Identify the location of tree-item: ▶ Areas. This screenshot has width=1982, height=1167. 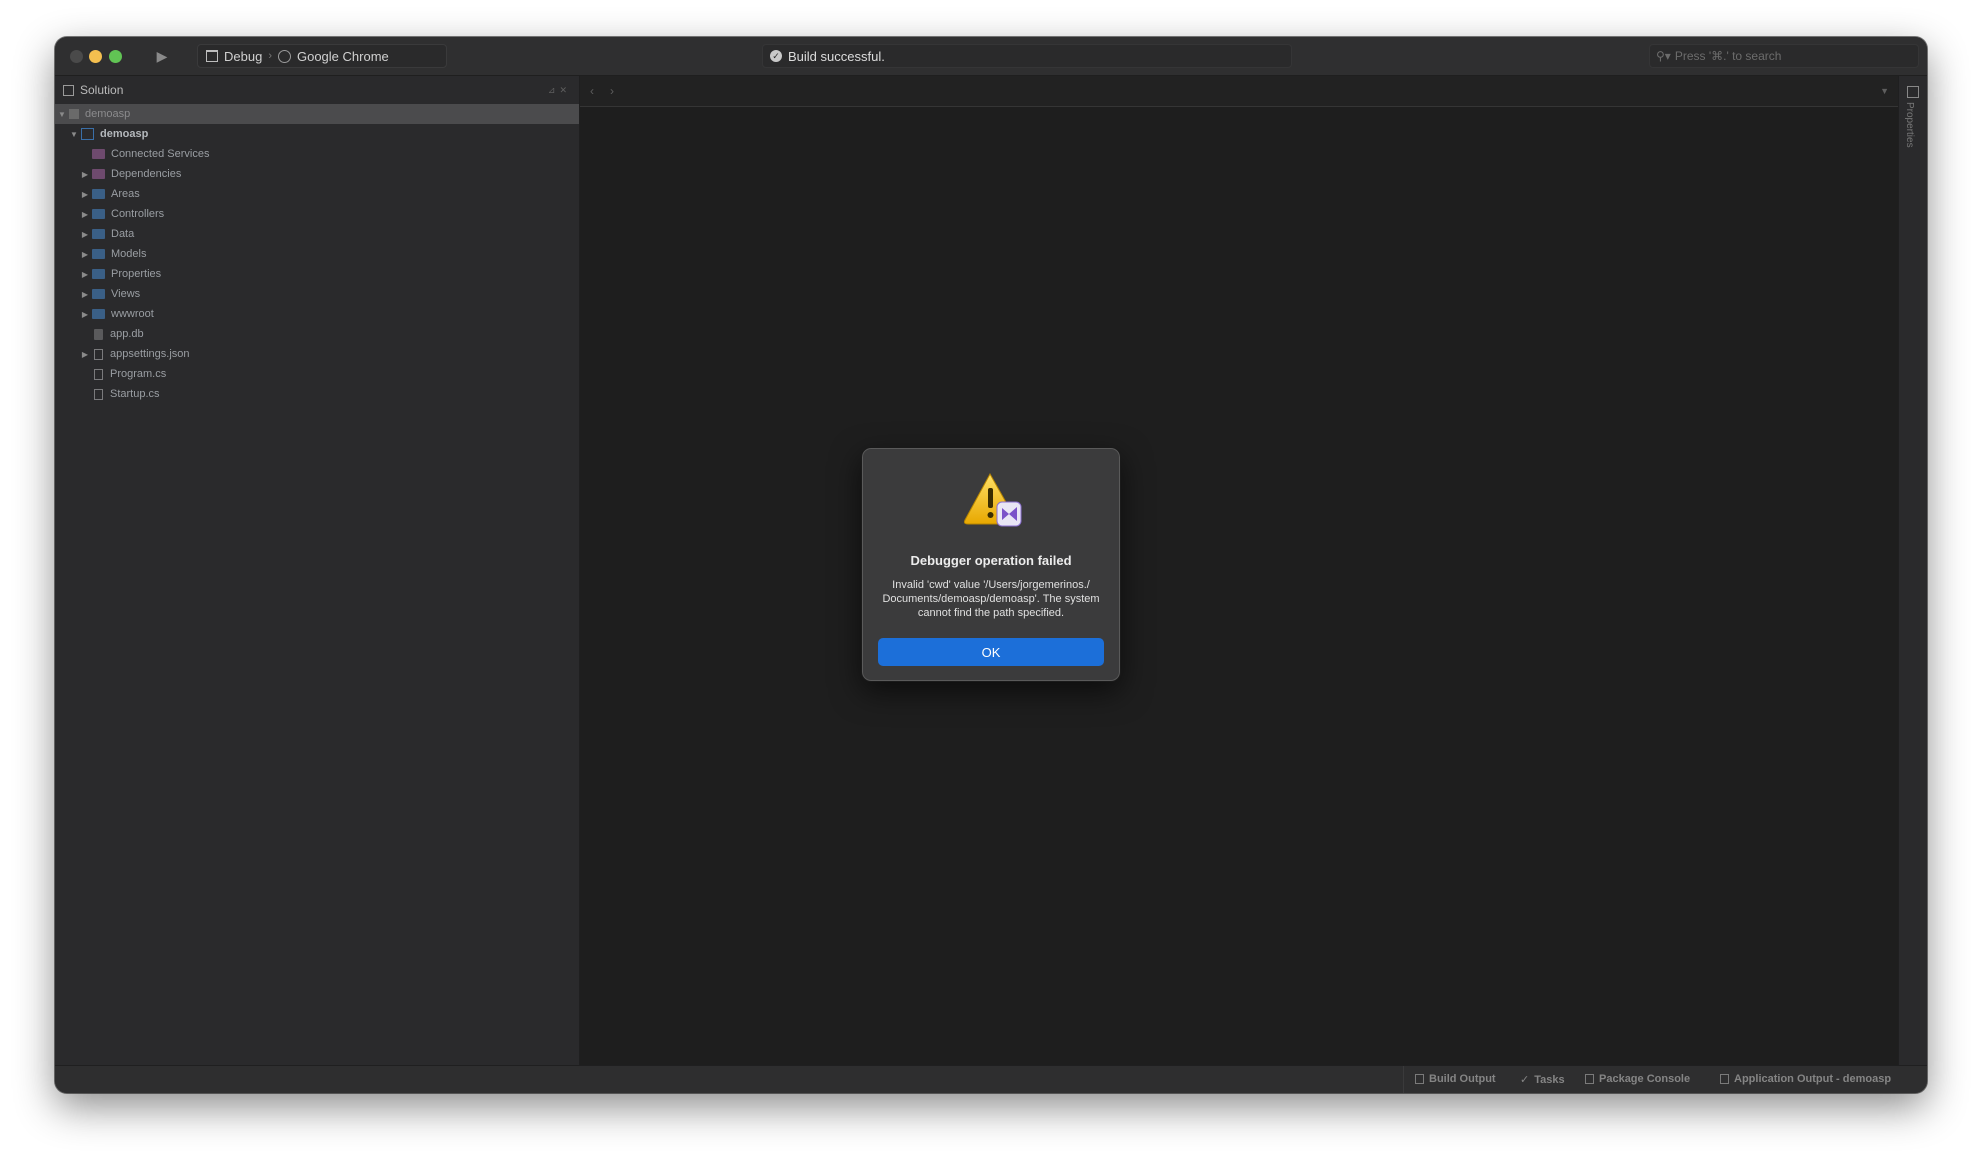
(317, 194).